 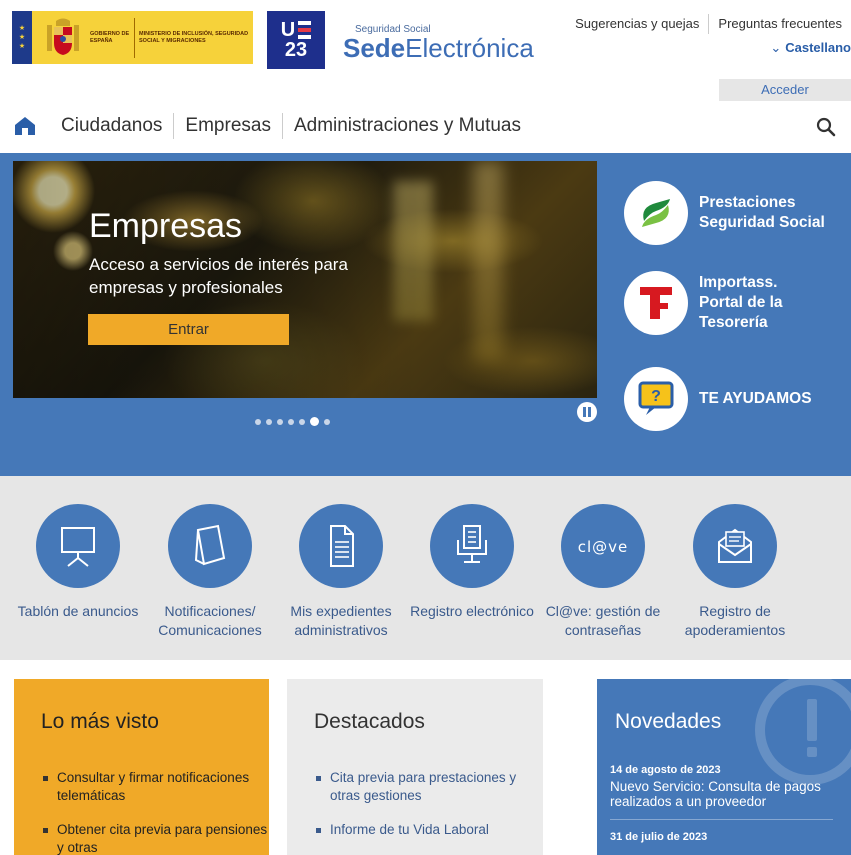 What do you see at coordinates (78, 546) in the screenshot?
I see `noticeboard-icon` at bounding box center [78, 546].